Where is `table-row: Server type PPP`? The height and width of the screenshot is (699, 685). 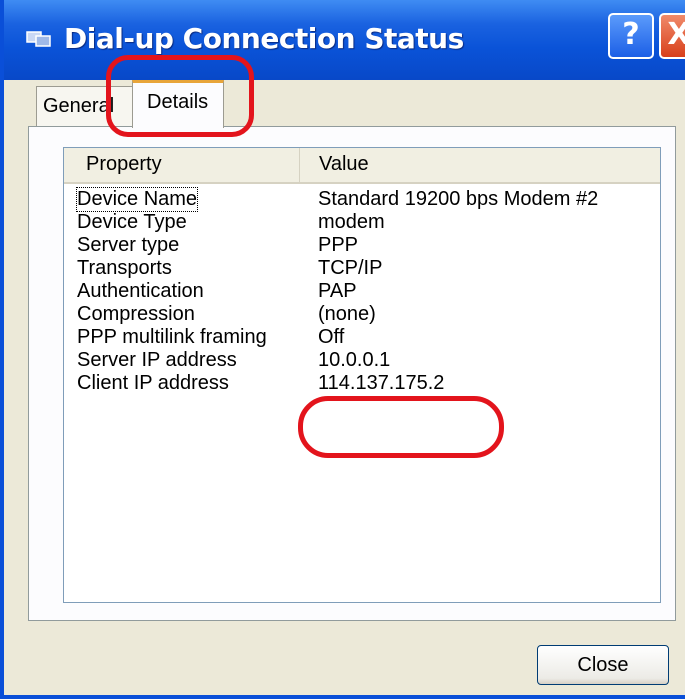
table-row: Server type PPP is located at coordinates (362, 245).